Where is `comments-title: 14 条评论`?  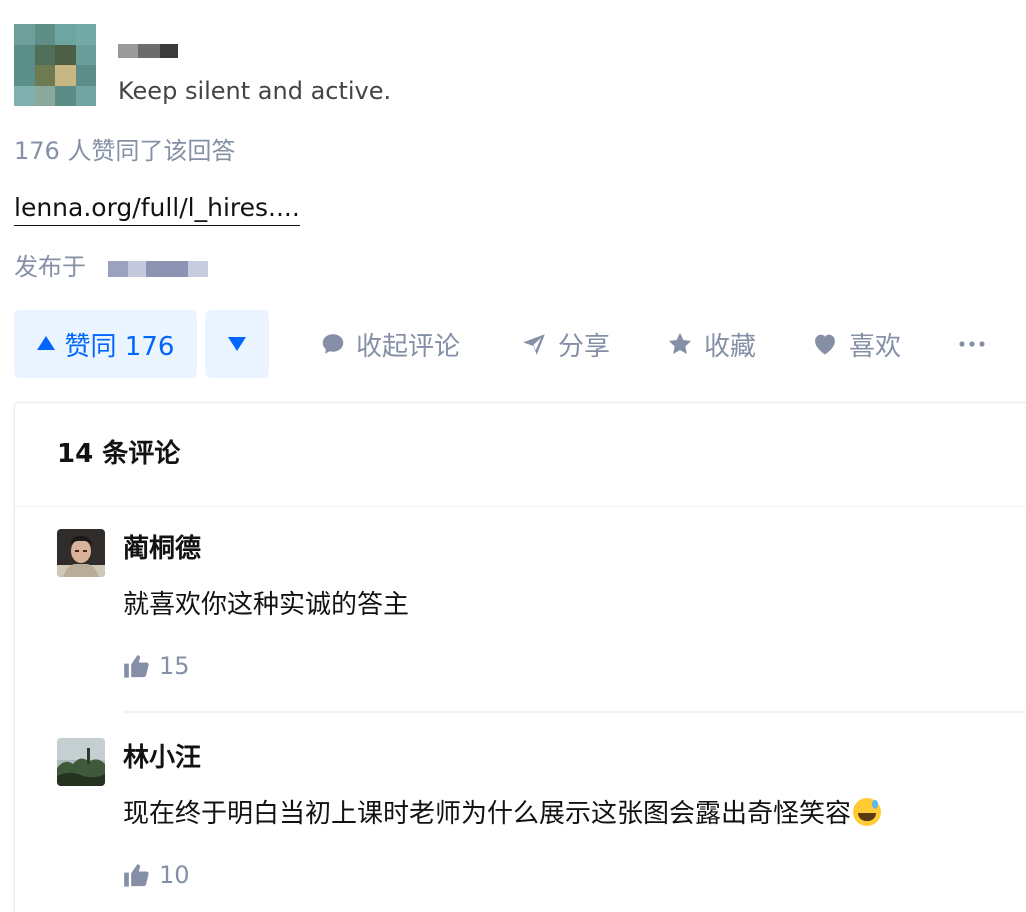 comments-title: 14 条评论 is located at coordinates (119, 454).